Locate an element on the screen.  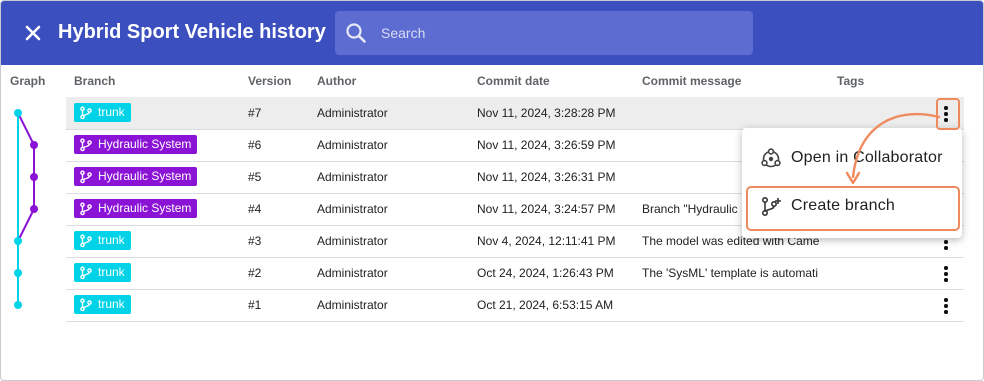
column-header-branch: Branch is located at coordinates (94, 81).